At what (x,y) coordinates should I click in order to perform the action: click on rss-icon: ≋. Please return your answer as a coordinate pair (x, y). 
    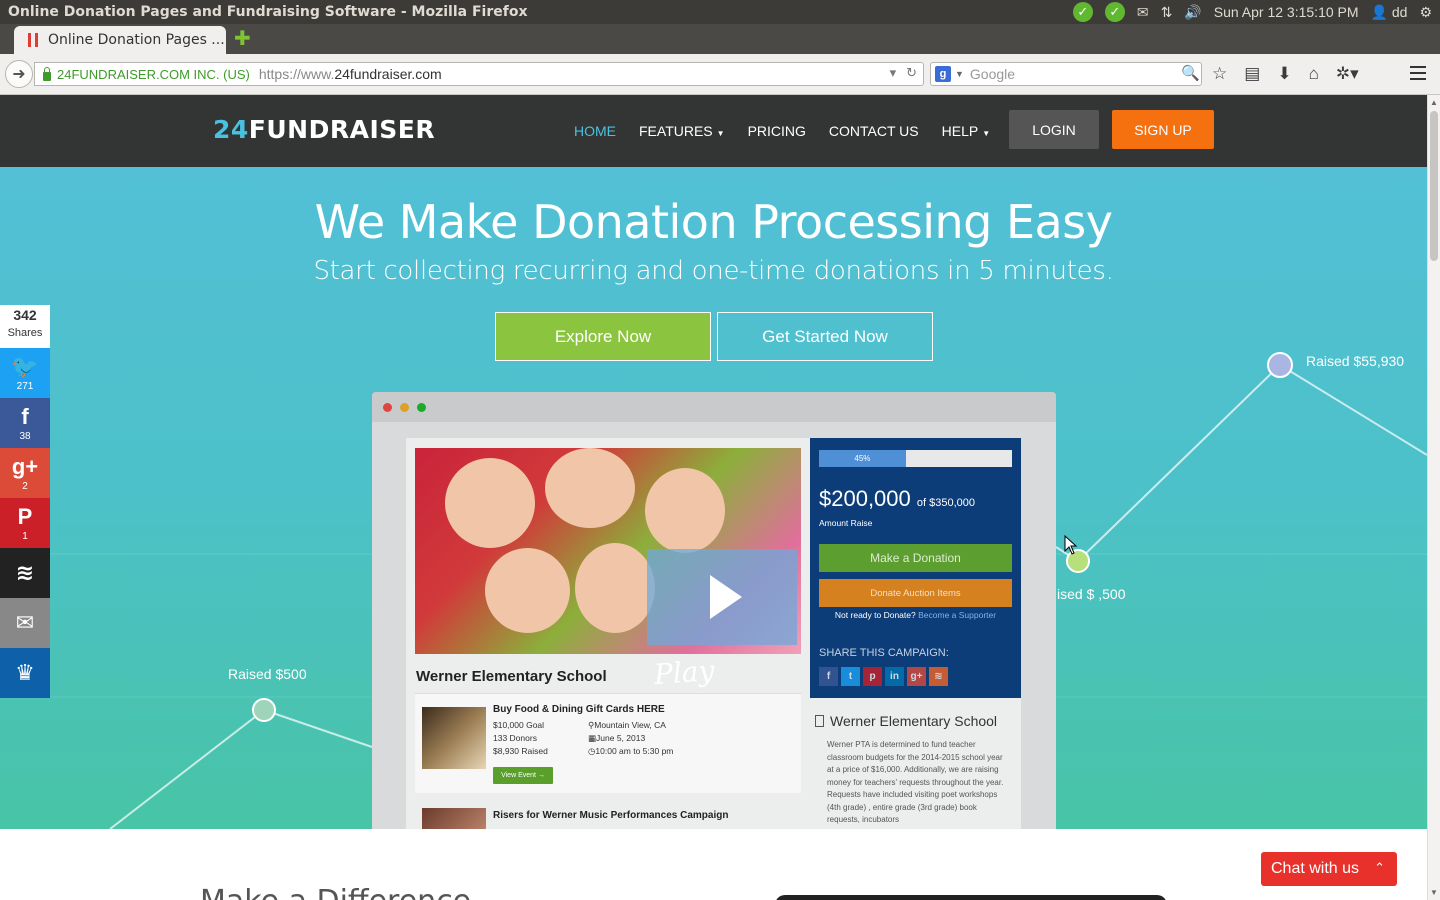
    Looking at the image, I should click on (938, 676).